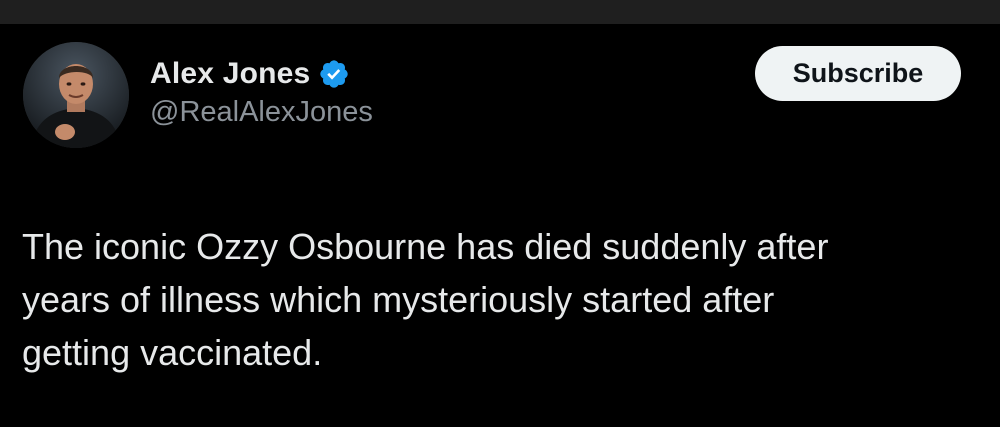 The width and height of the screenshot is (1000, 427). Describe the element at coordinates (230, 74) in the screenshot. I see `author-display-name: Alex Jones` at that location.